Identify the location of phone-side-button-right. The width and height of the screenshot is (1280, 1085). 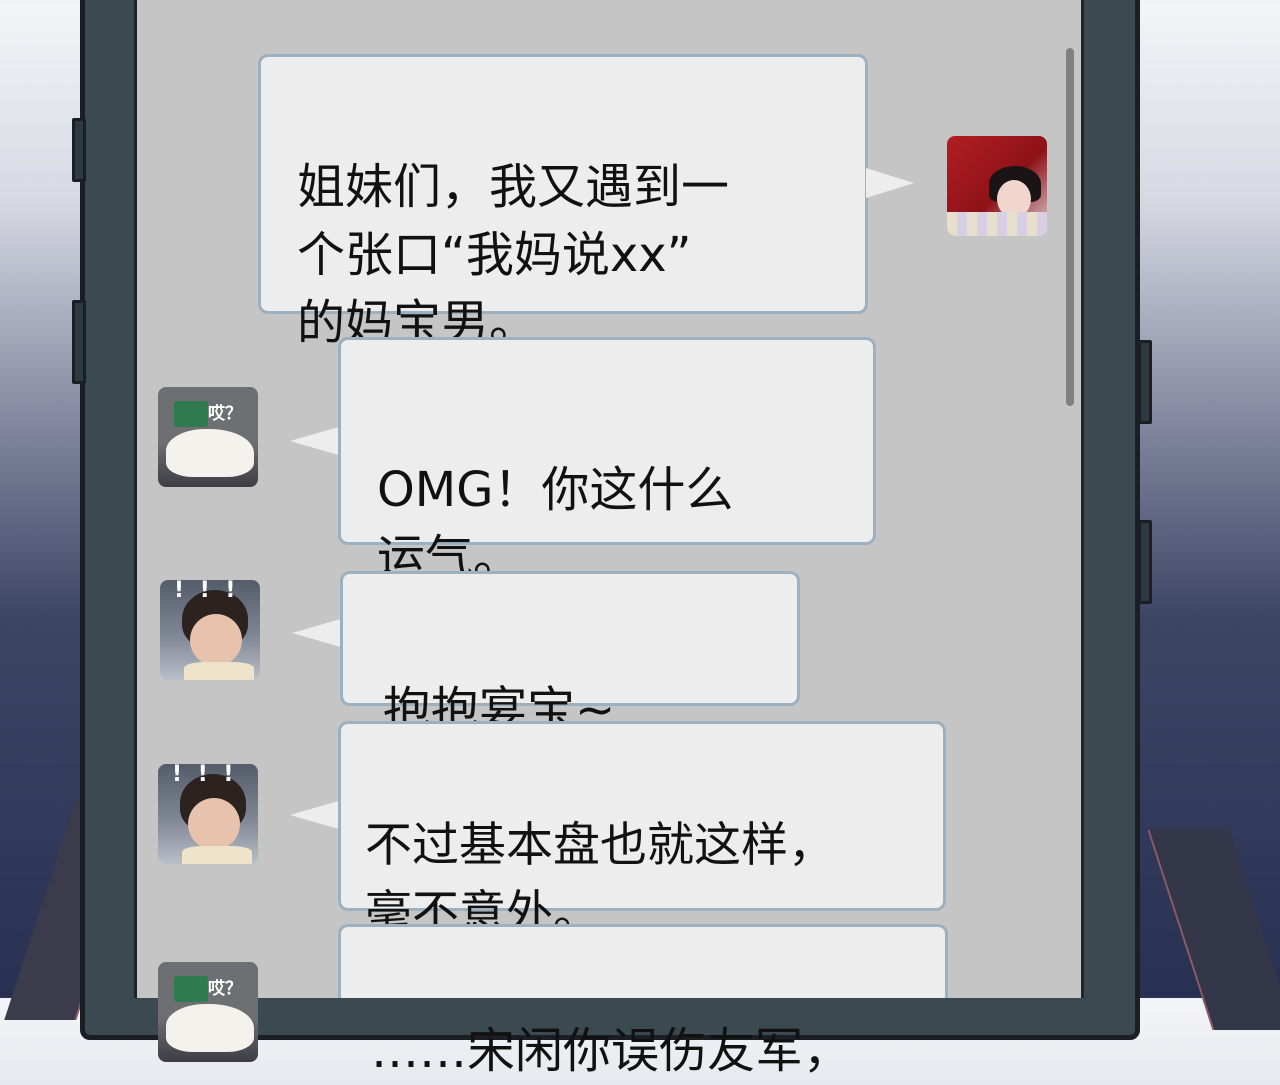
(1145, 382).